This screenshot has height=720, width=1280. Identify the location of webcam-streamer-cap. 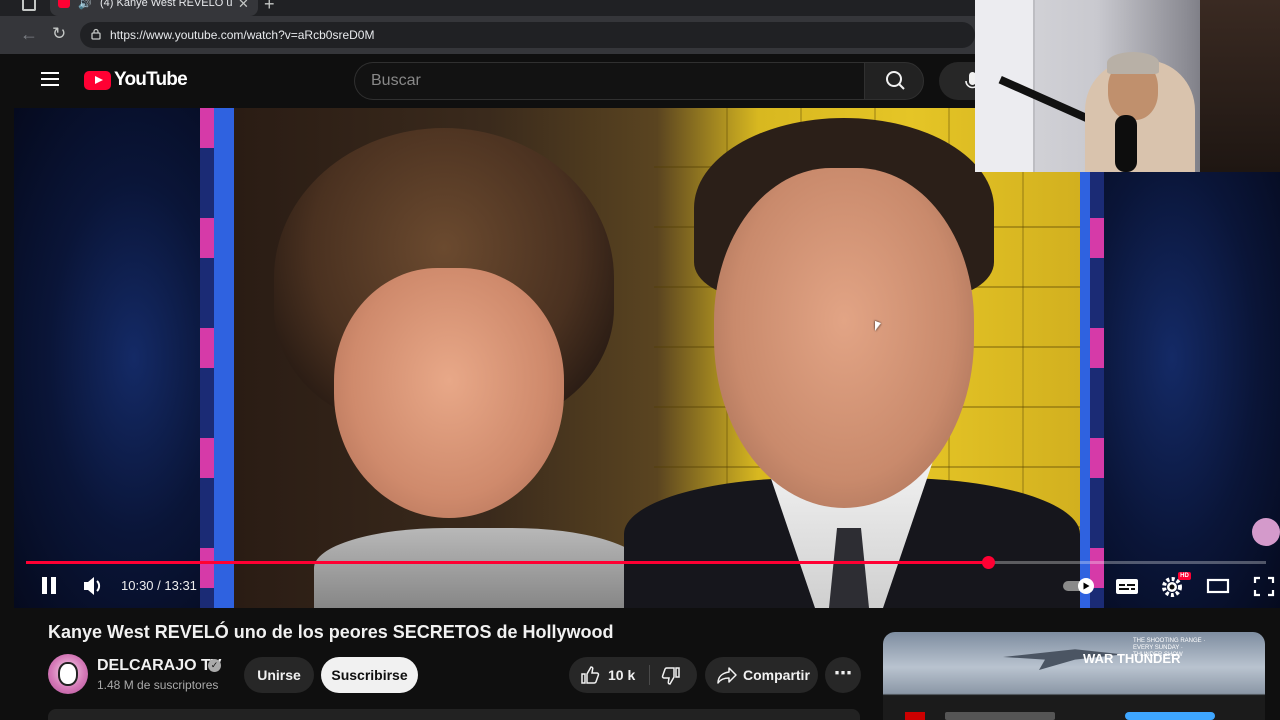
(1133, 63).